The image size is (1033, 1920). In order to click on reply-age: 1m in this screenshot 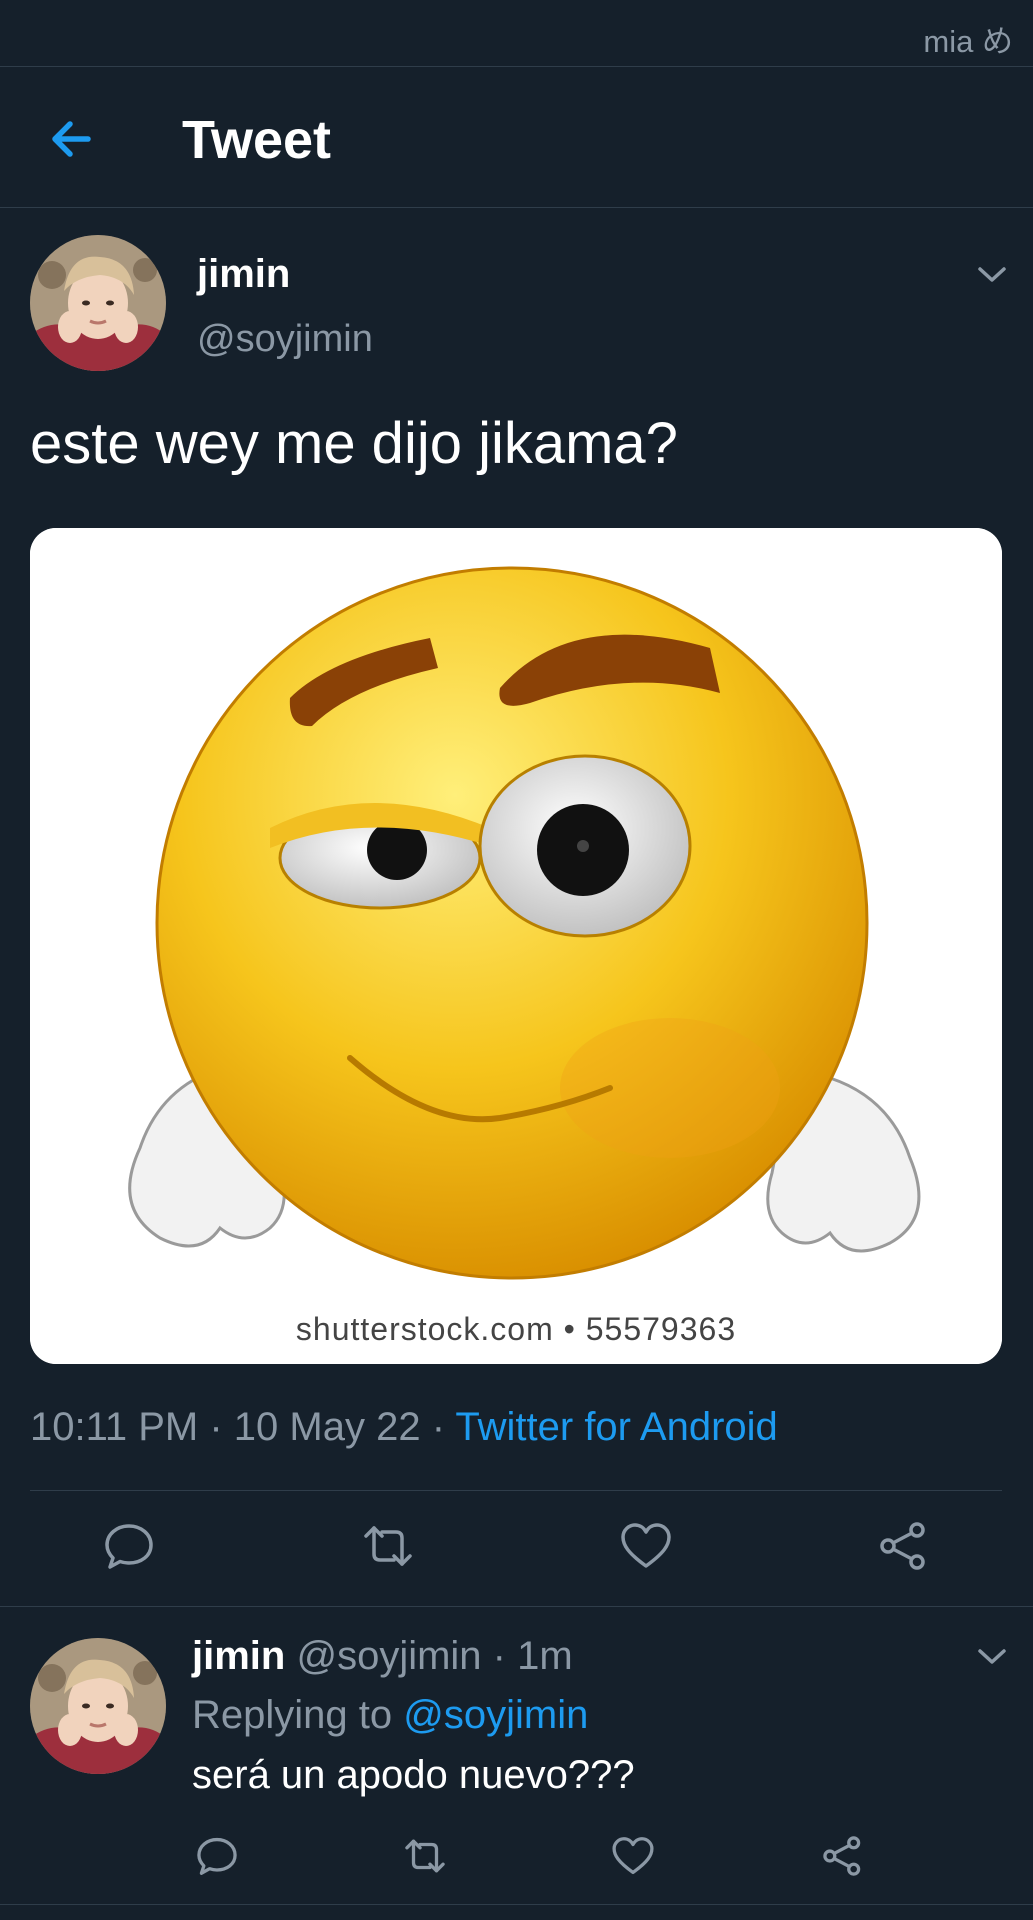, I will do `click(545, 1656)`.